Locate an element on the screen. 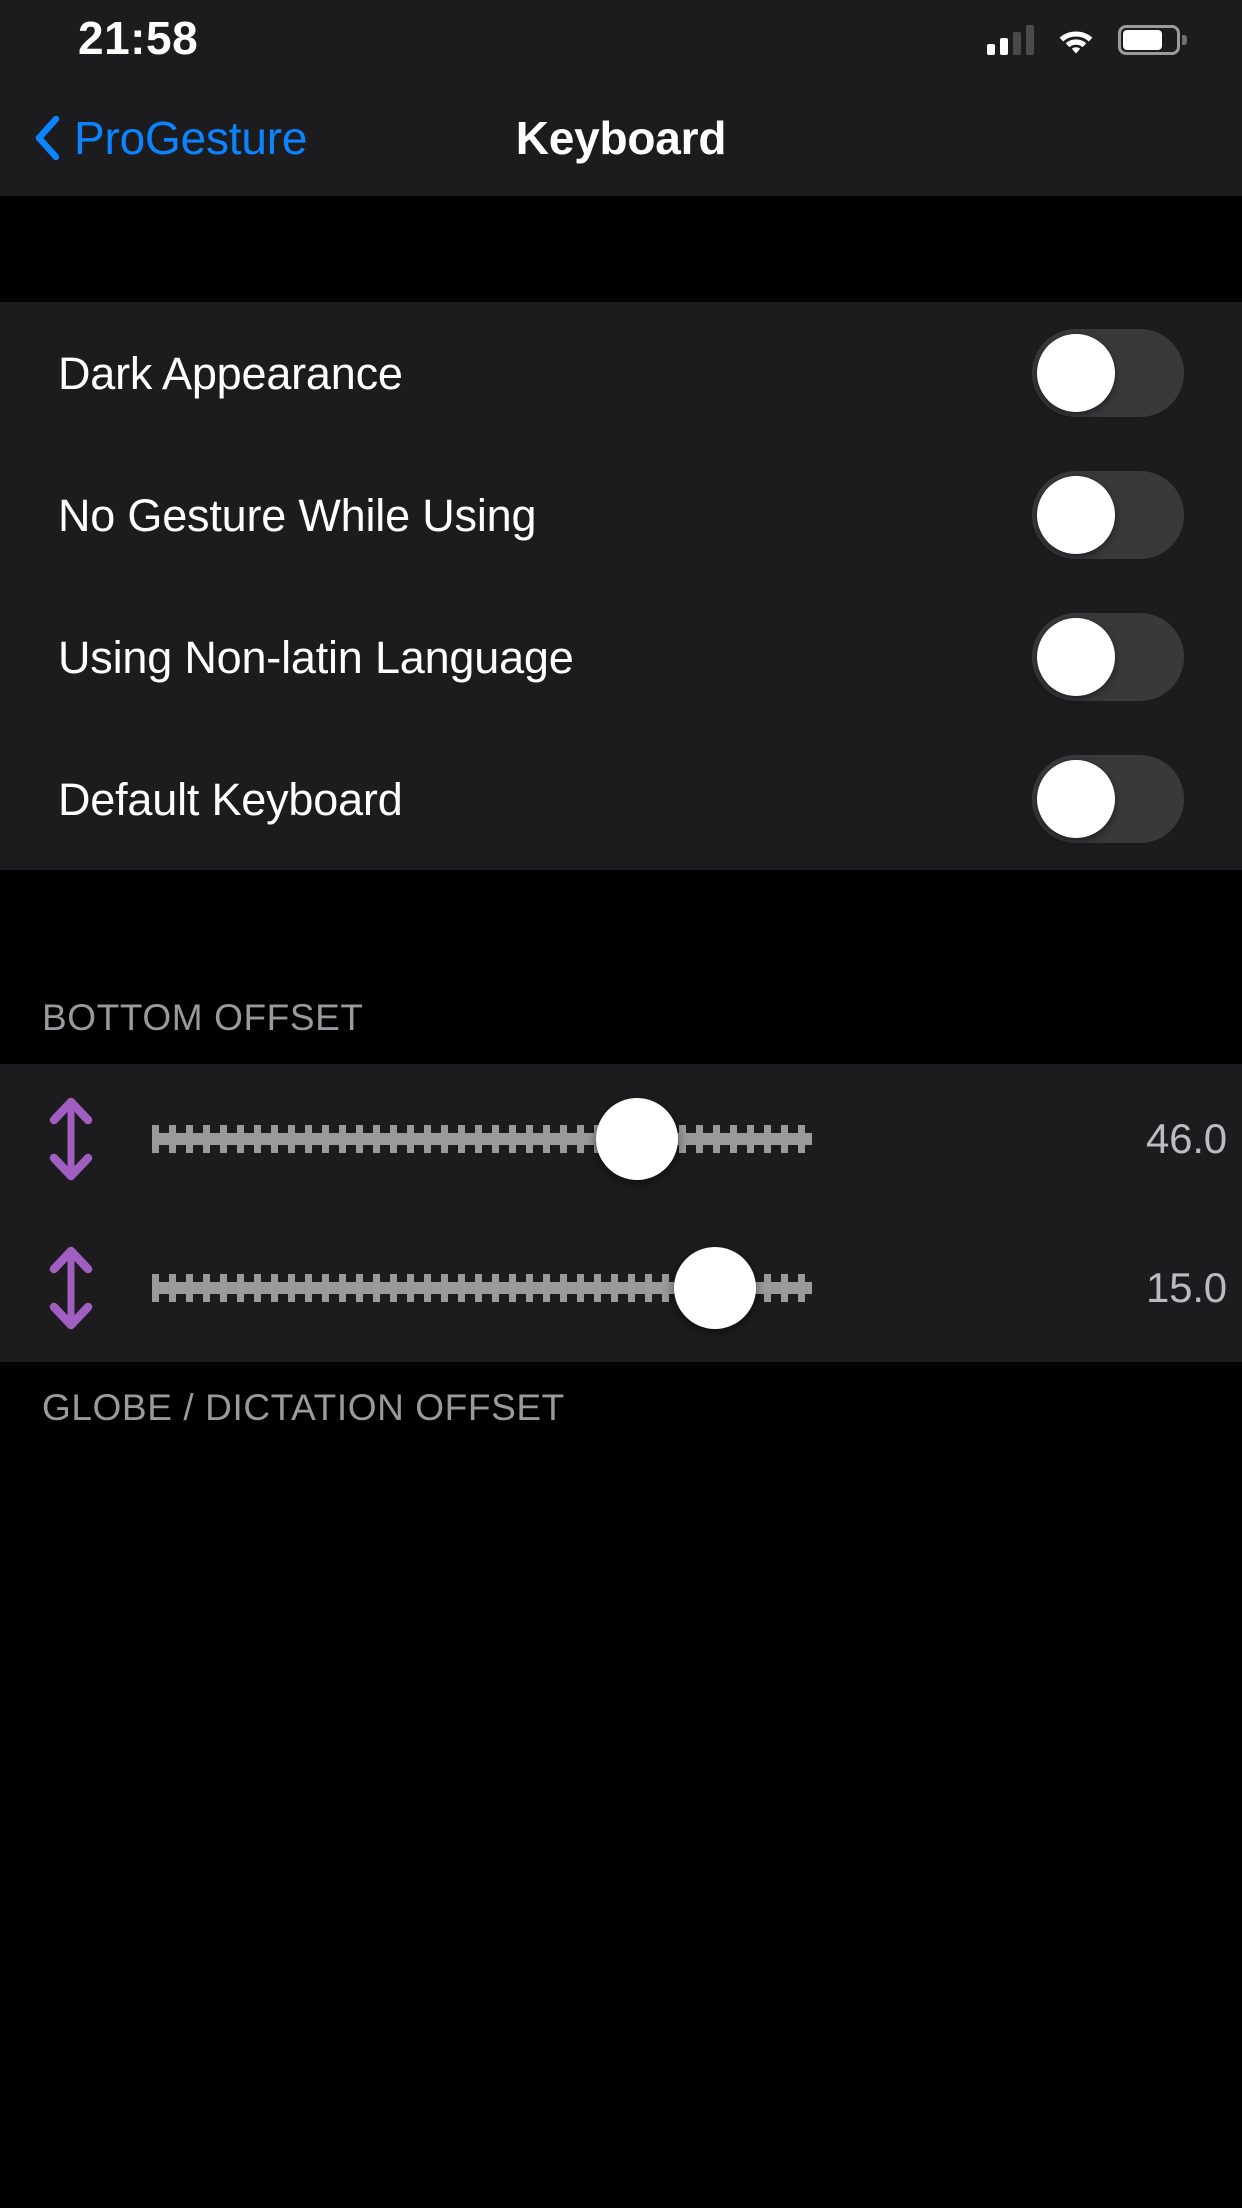  toggle-default-keyboard is located at coordinates (1108, 799).